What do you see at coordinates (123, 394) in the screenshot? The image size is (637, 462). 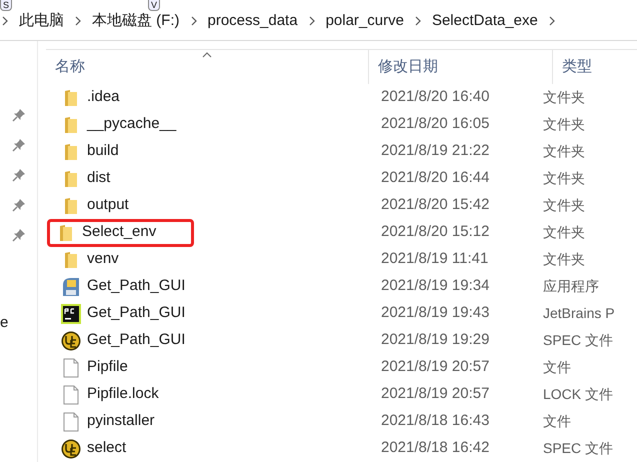 I see `file-name: Pipfile.lock` at bounding box center [123, 394].